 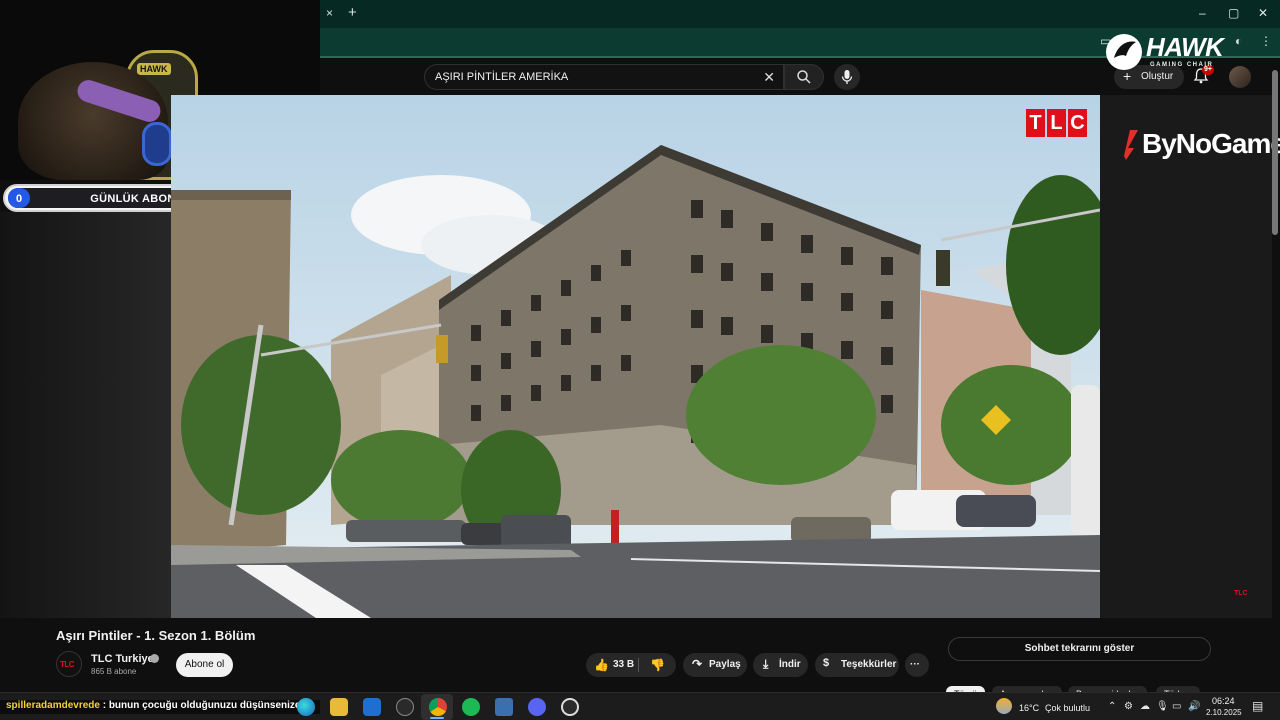 What do you see at coordinates (1035, 123) in the screenshot?
I see `tlc-letter-t: T` at bounding box center [1035, 123].